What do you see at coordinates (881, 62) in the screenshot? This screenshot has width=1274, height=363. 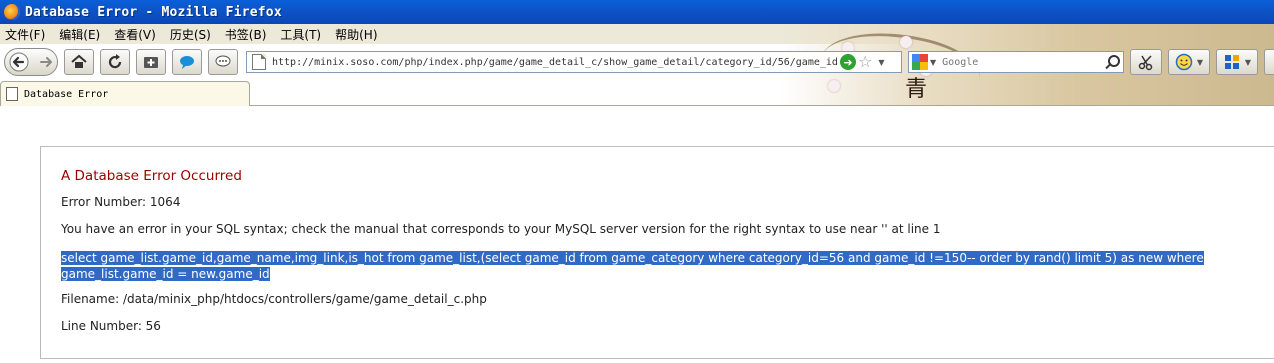 I see `url-dropdown-icon: ▼` at bounding box center [881, 62].